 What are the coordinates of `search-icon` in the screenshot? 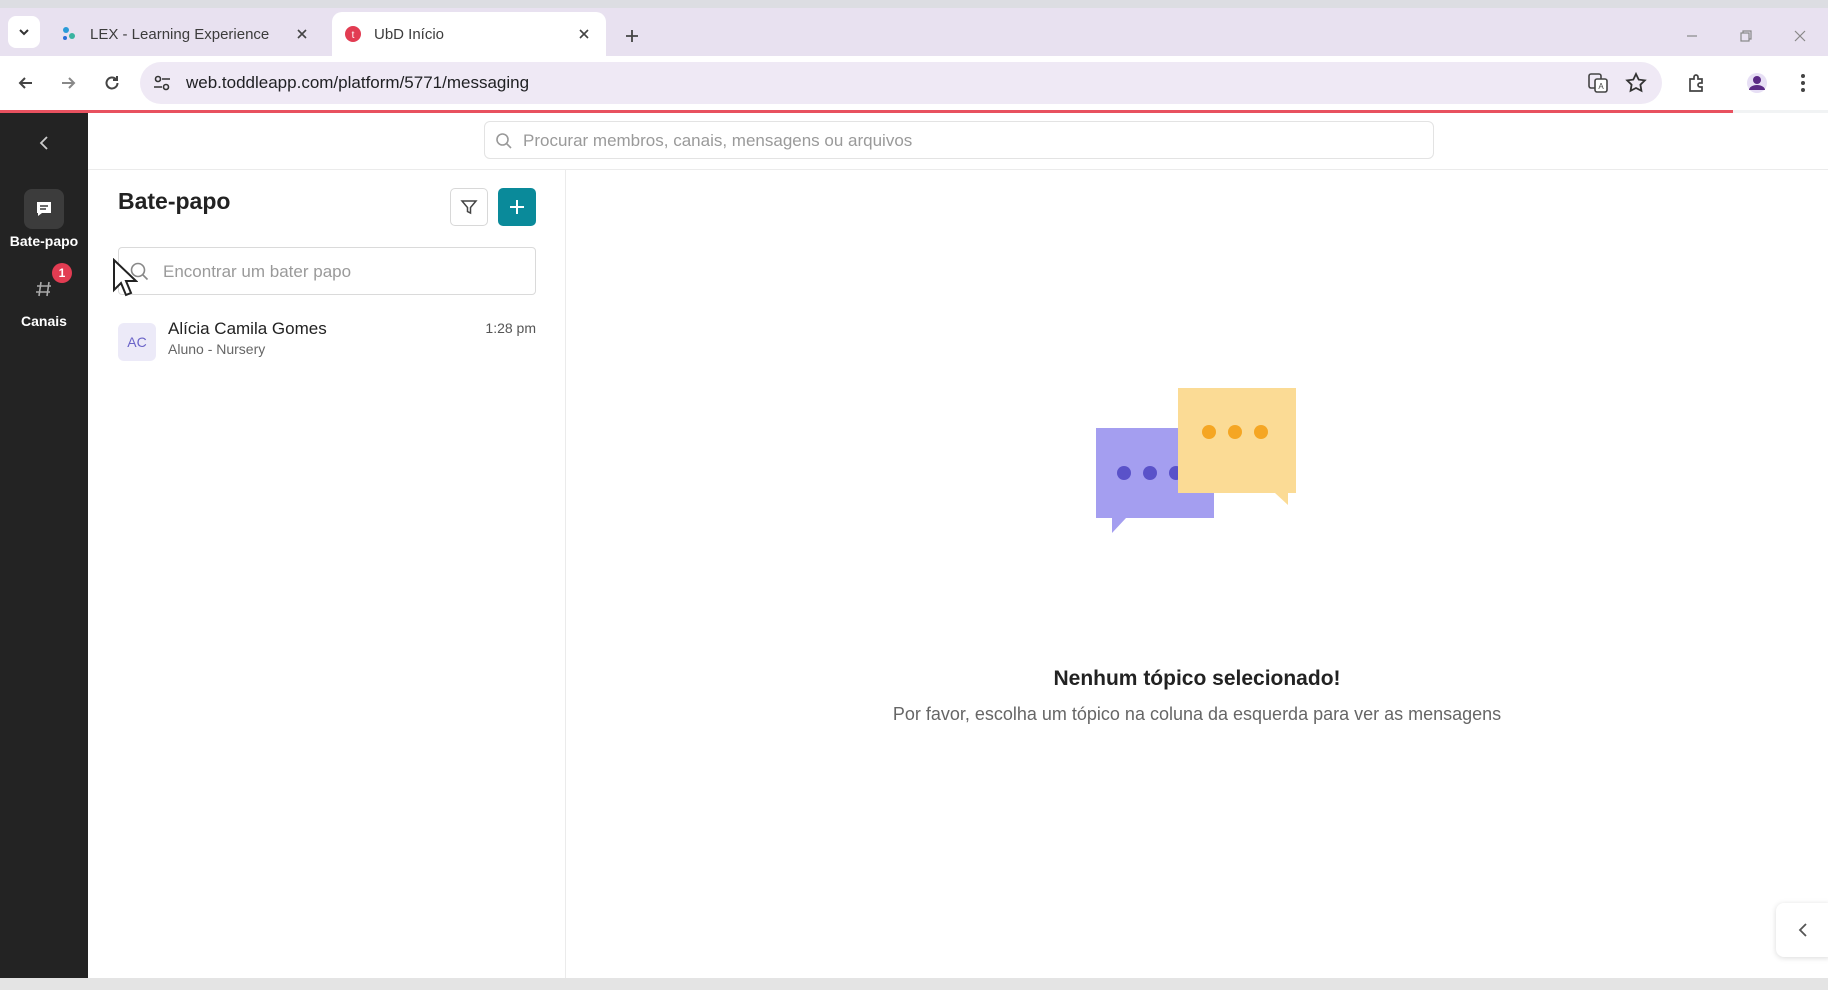 It's located at (504, 141).